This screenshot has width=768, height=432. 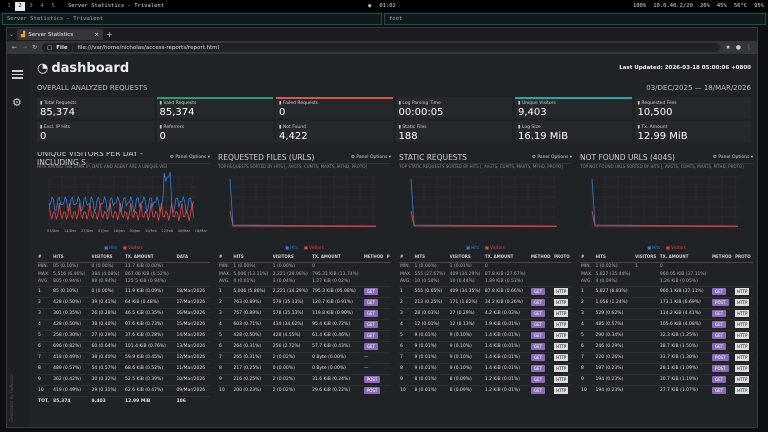 What do you see at coordinates (9, 6) in the screenshot?
I see `workspace-1: 1` at bounding box center [9, 6].